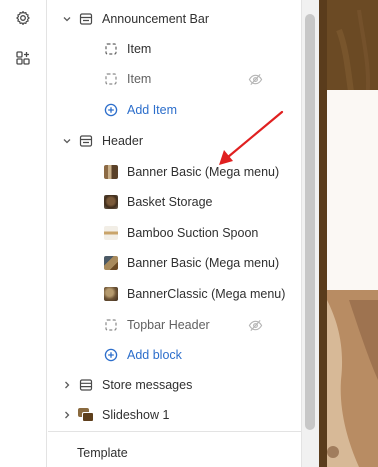 This screenshot has width=378, height=467. Describe the element at coordinates (86, 415) in the screenshot. I see `slideshow-thumb-icon` at that location.